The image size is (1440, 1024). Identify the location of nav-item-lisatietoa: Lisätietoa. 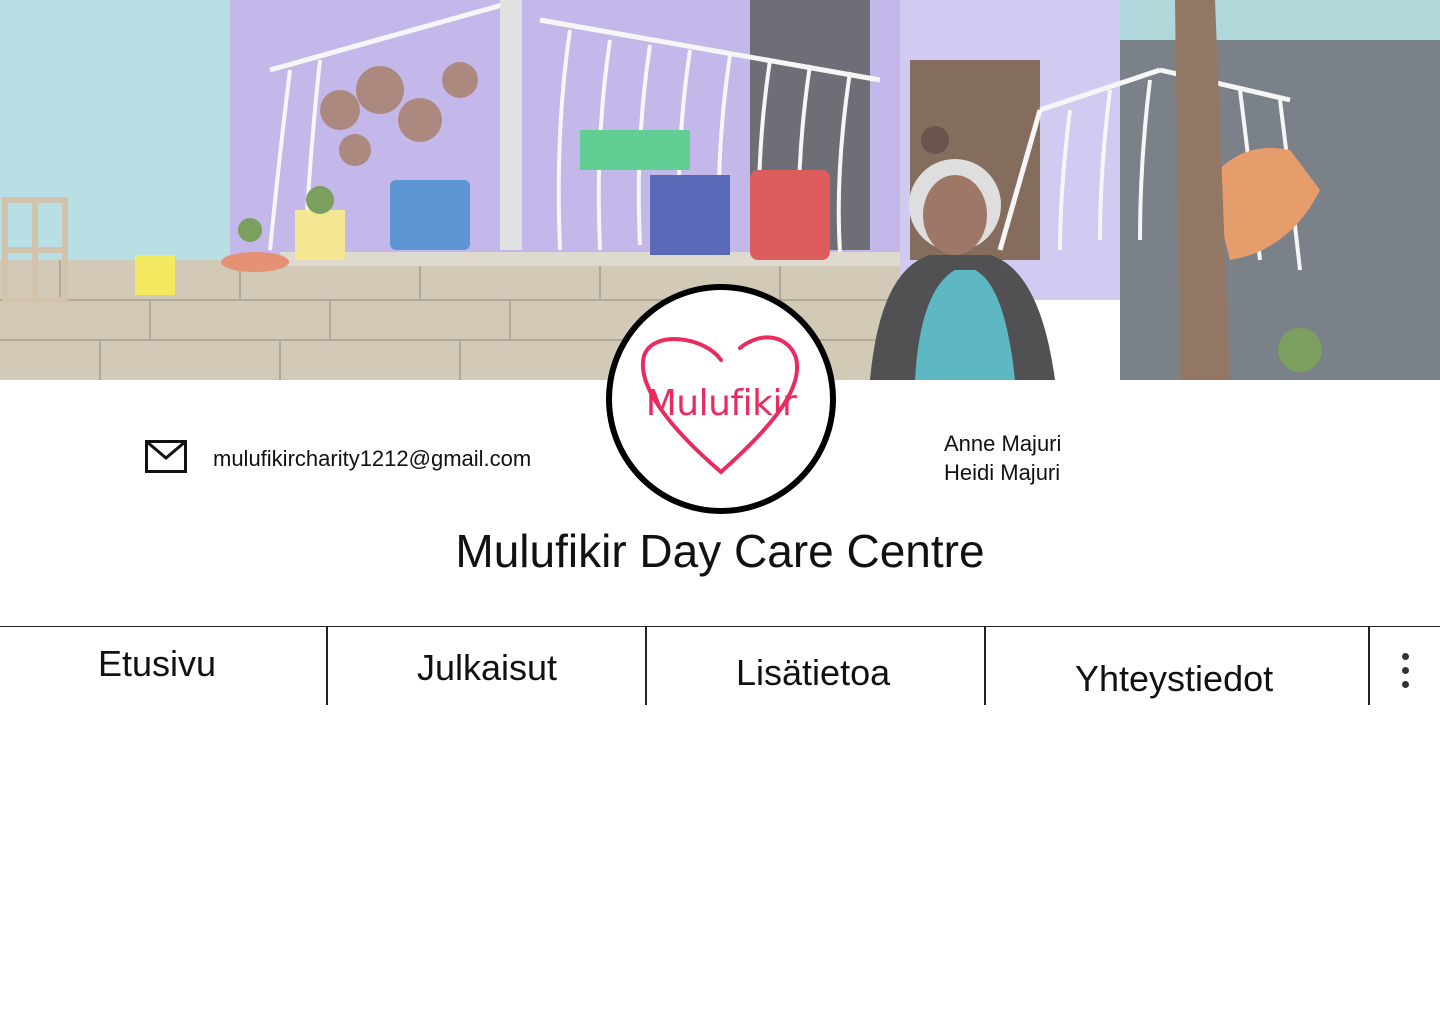
(815, 666).